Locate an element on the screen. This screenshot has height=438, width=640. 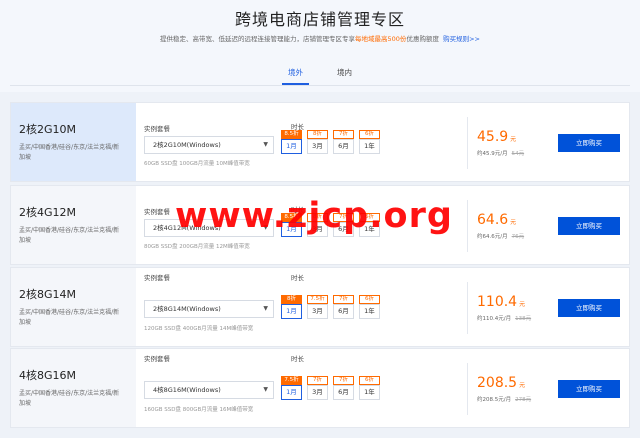
price-value: 208.5 is located at coordinates (497, 383).